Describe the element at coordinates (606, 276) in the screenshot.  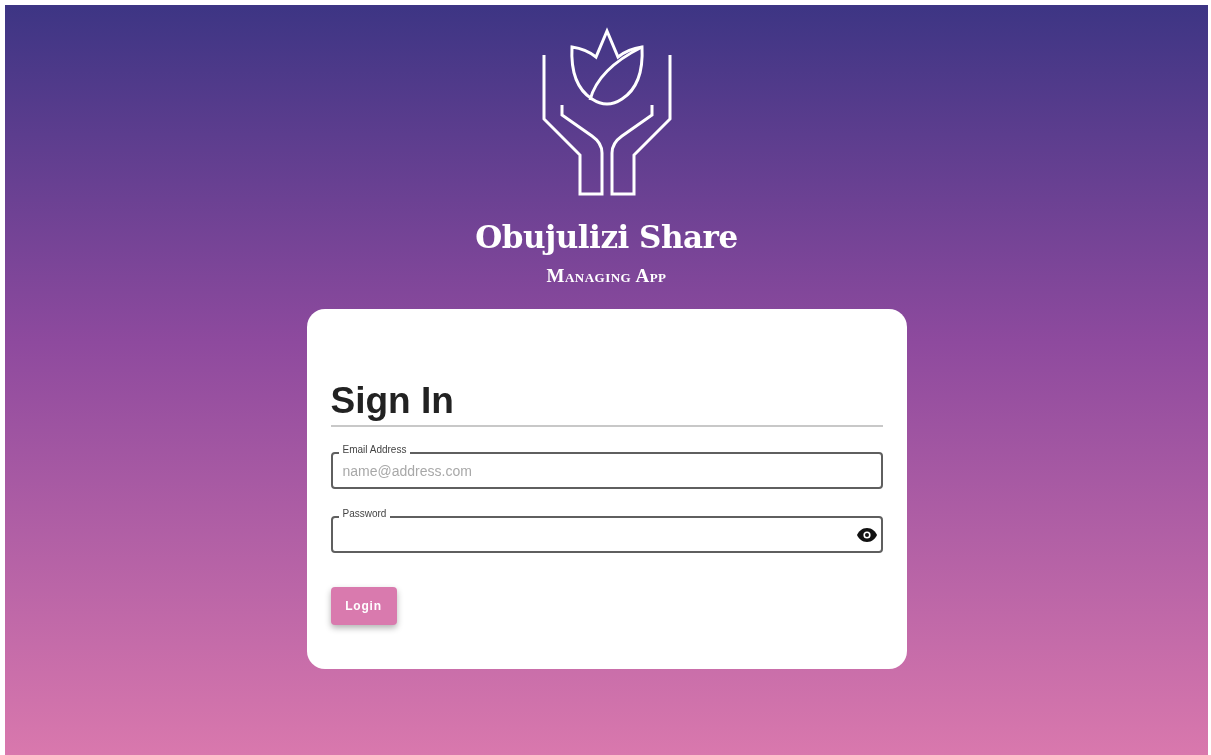
I see `app-subtitle: Managing App` at that location.